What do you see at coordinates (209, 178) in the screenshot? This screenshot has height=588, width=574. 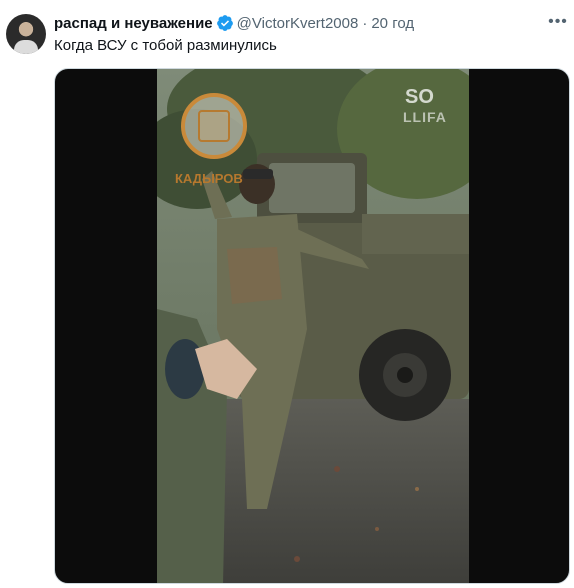 I see `logo-watermark-text: КАДЫРОВ` at bounding box center [209, 178].